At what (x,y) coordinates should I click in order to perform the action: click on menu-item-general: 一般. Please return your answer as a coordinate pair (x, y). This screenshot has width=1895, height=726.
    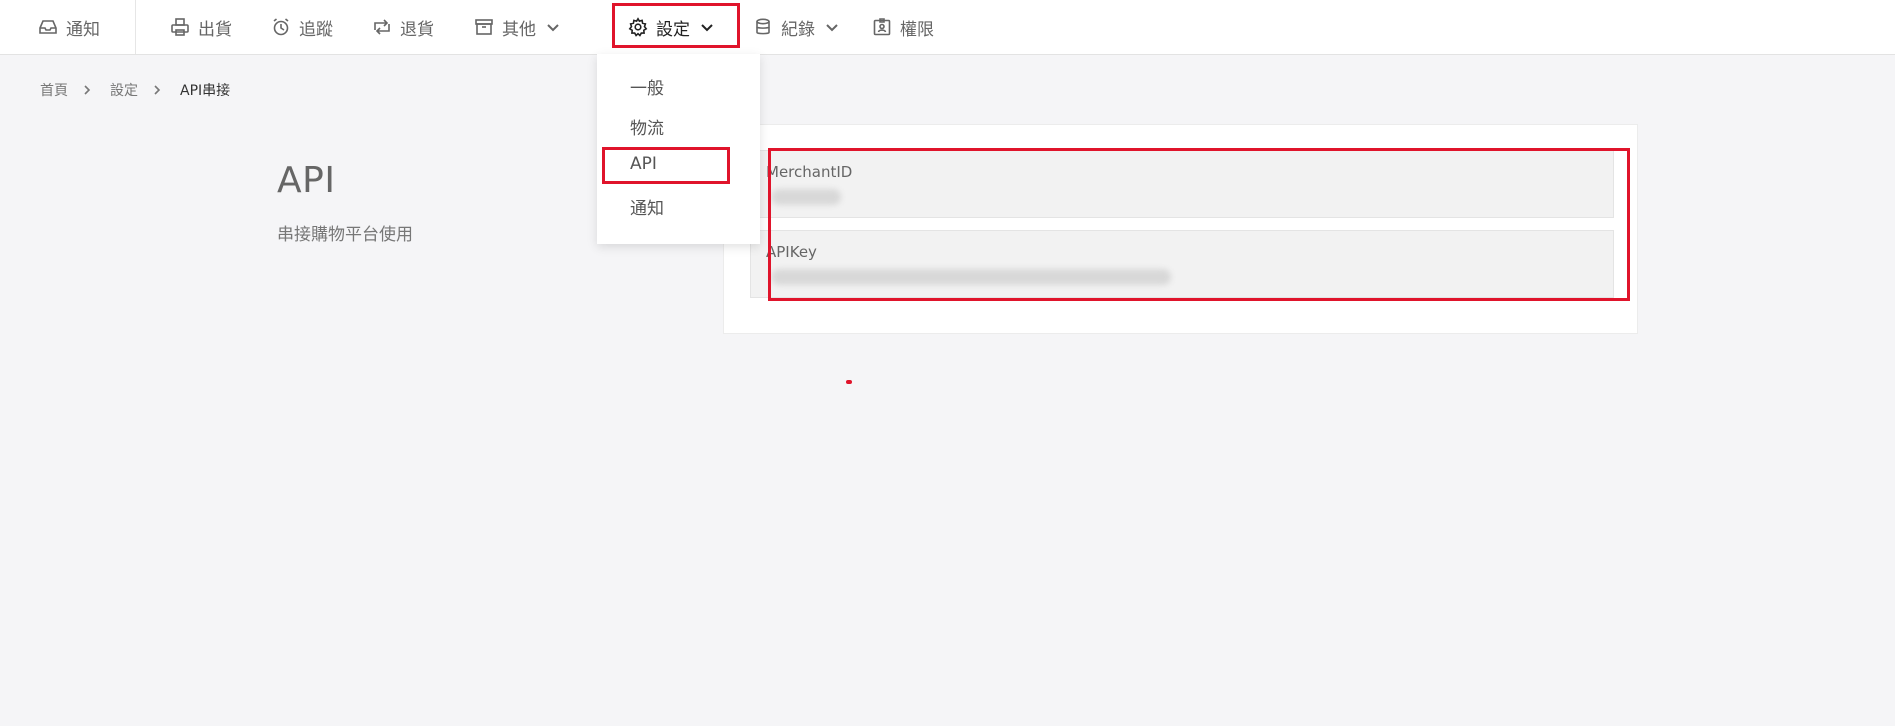
    Looking at the image, I should click on (647, 86).